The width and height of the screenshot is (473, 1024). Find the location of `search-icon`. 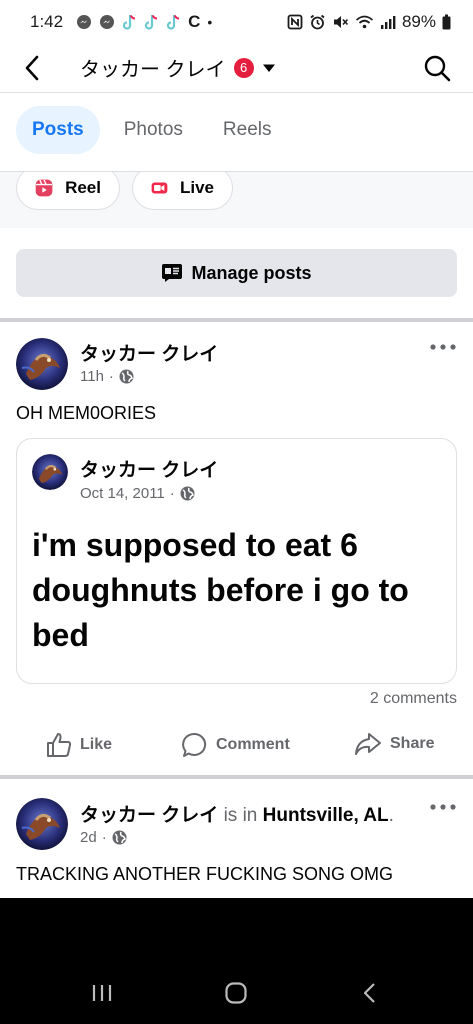

search-icon is located at coordinates (437, 68).